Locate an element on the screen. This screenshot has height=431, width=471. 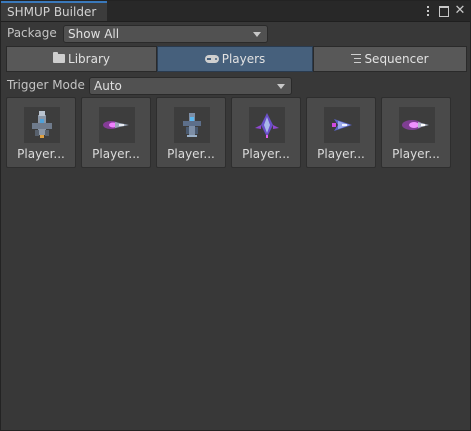
folder-icon is located at coordinates (59, 57).